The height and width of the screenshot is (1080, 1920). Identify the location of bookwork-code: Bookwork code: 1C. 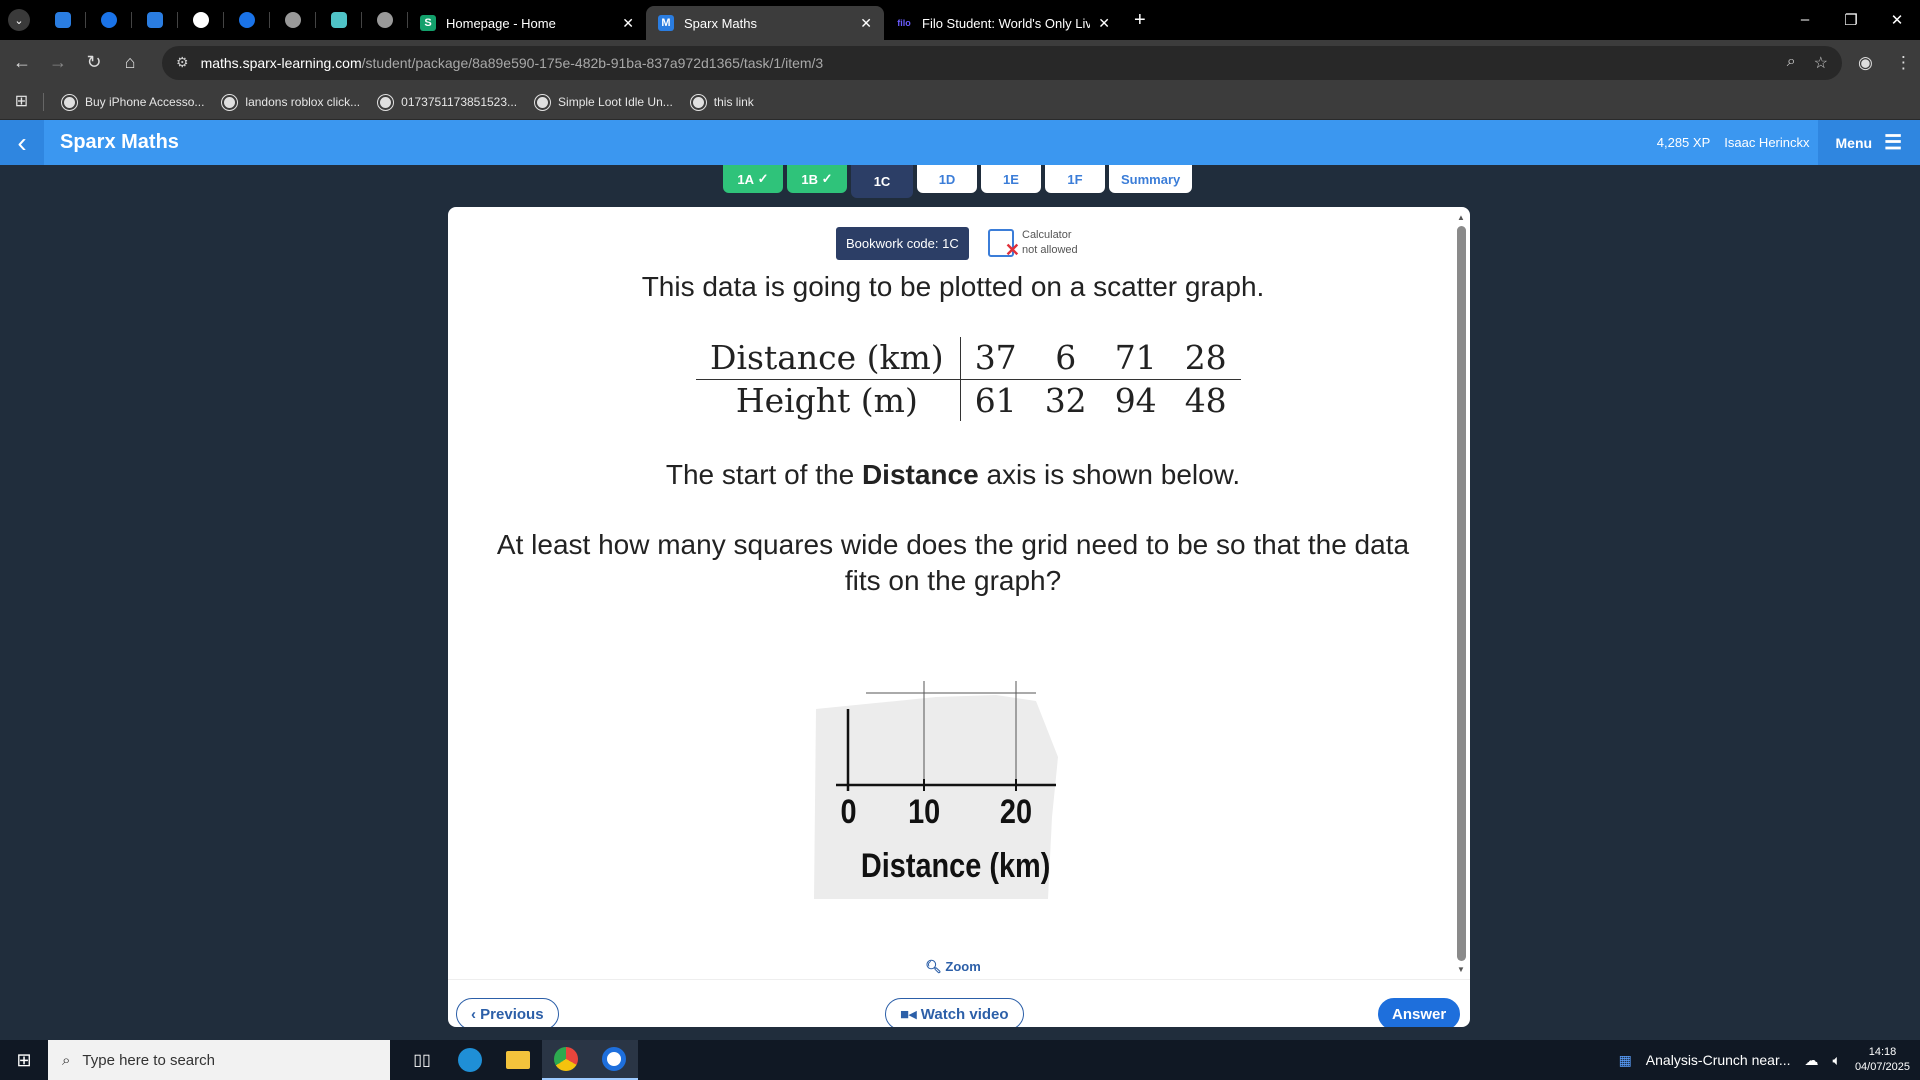
(902, 243).